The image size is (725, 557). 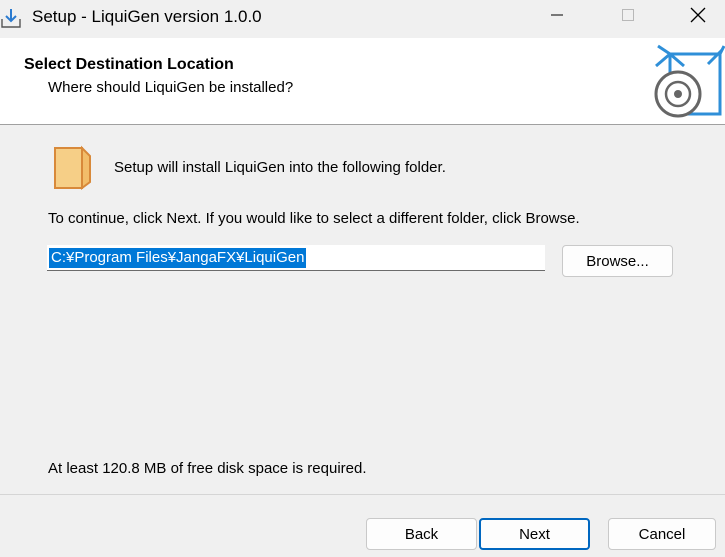 I want to click on maximize-icon, so click(x=628, y=17).